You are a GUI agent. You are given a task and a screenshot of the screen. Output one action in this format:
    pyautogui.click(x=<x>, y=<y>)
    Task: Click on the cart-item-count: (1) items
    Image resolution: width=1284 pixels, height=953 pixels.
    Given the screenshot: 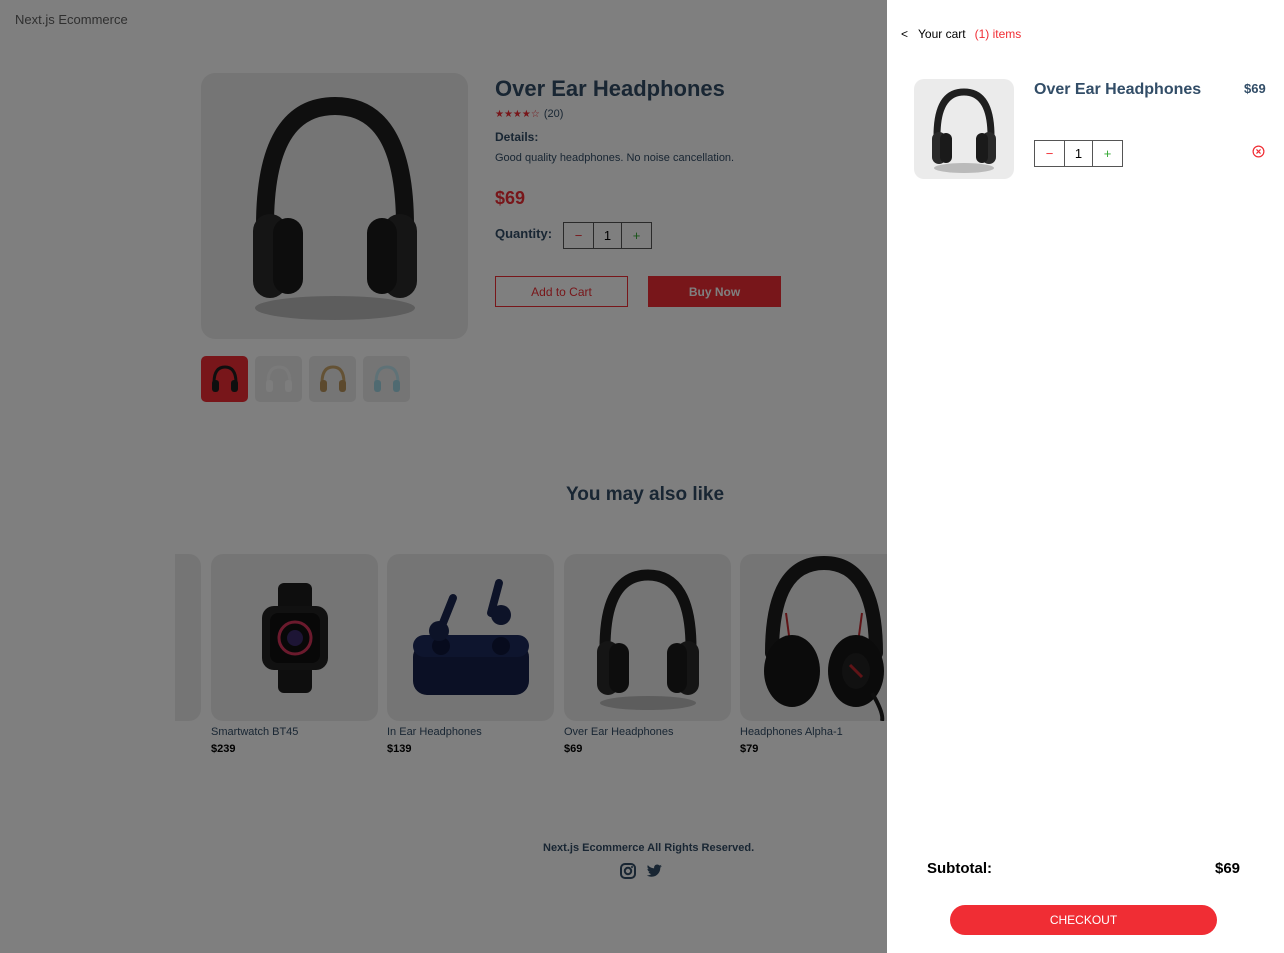 What is the action you would take?
    pyautogui.click(x=998, y=34)
    